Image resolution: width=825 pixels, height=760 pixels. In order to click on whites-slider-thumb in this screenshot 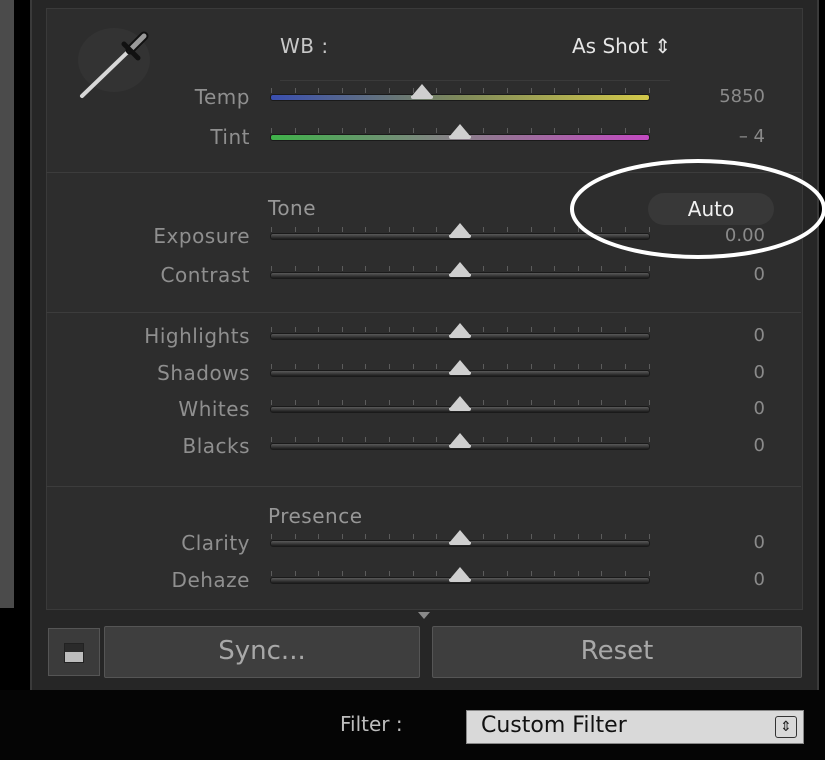, I will do `click(460, 403)`.